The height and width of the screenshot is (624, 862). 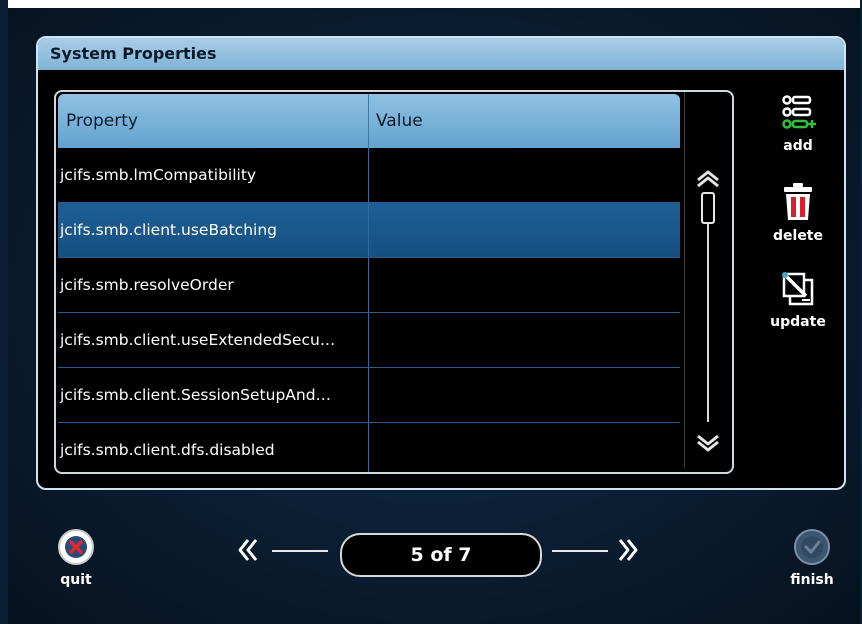 I want to click on pager-line-right, so click(x=580, y=551).